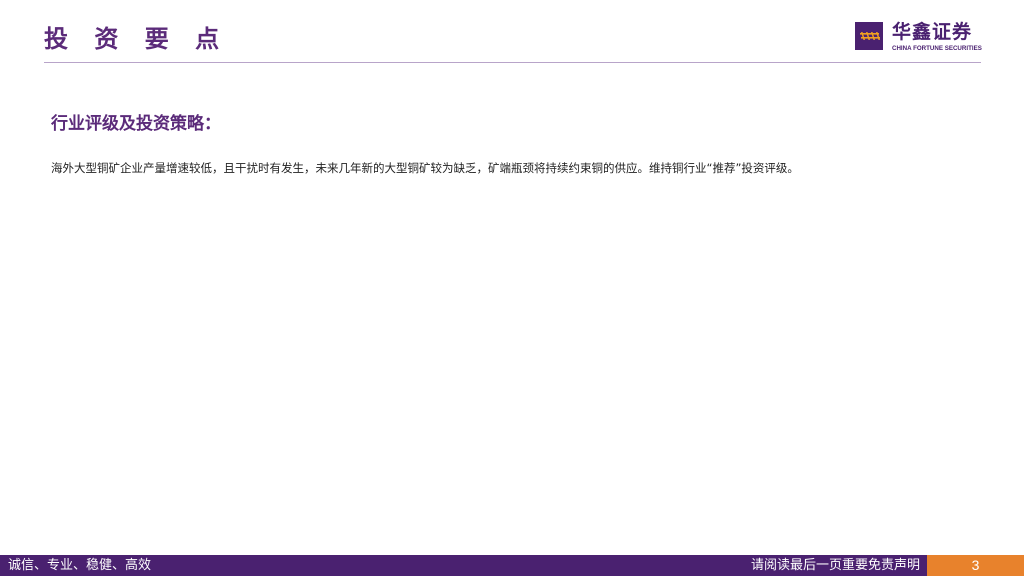 This screenshot has width=1024, height=576. I want to click on page-title: 投 资 要 点, so click(136, 39).